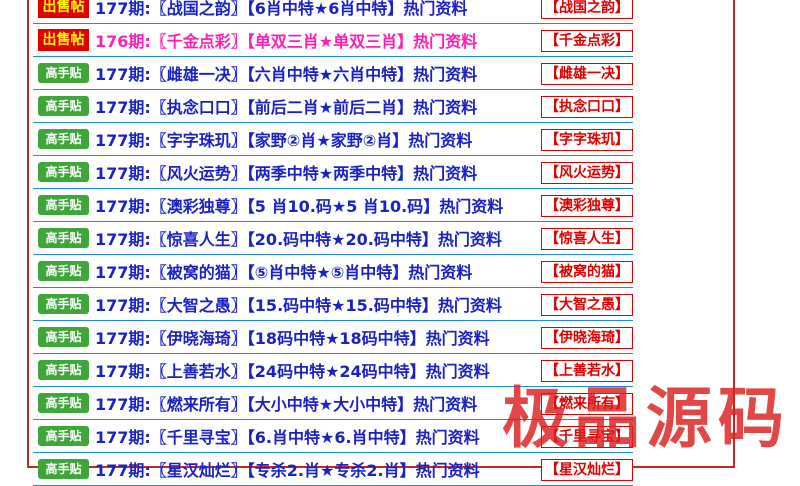  I want to click on post-author-tag: 【千金点彩】, so click(587, 41).